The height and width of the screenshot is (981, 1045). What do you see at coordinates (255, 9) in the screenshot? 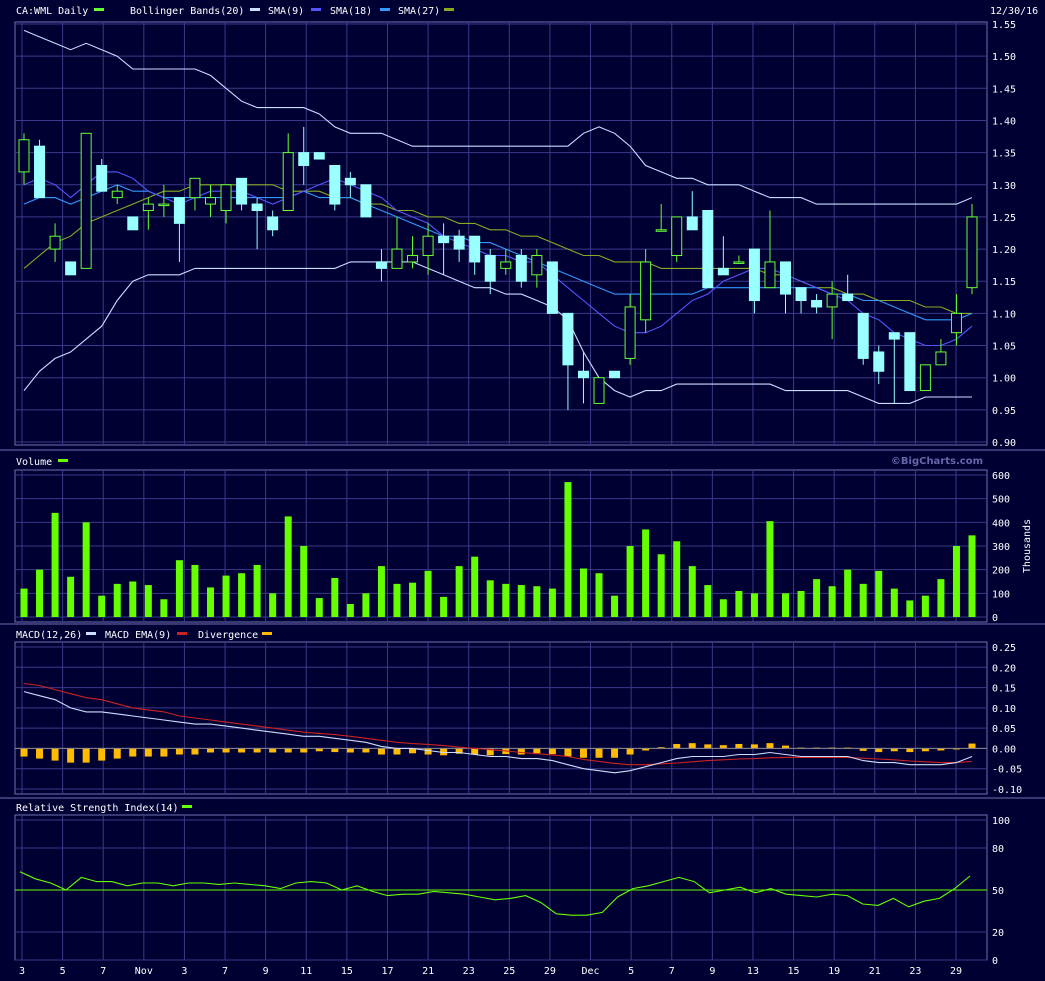
I see `bollinger-legend-swatch` at bounding box center [255, 9].